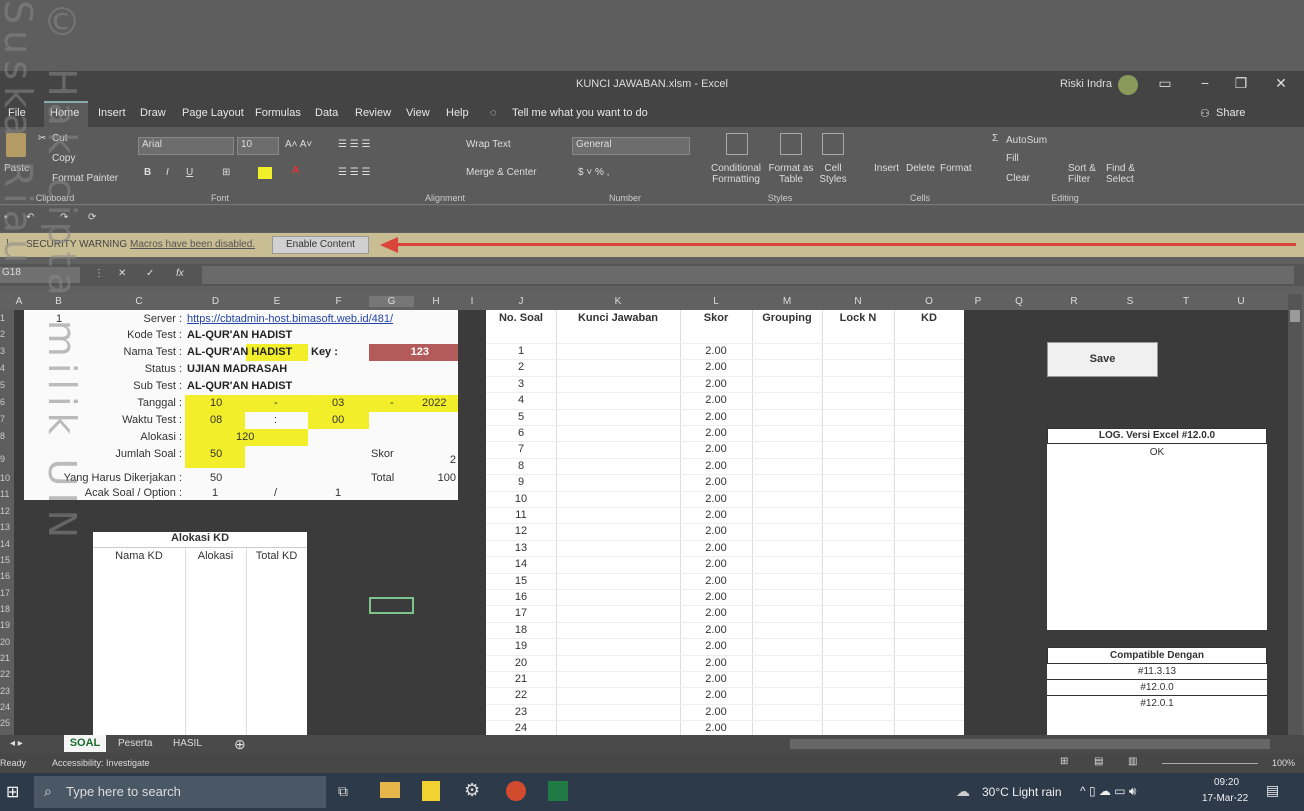 The image size is (1304, 811). Describe the element at coordinates (521, 466) in the screenshot. I see `row-number: 8` at that location.